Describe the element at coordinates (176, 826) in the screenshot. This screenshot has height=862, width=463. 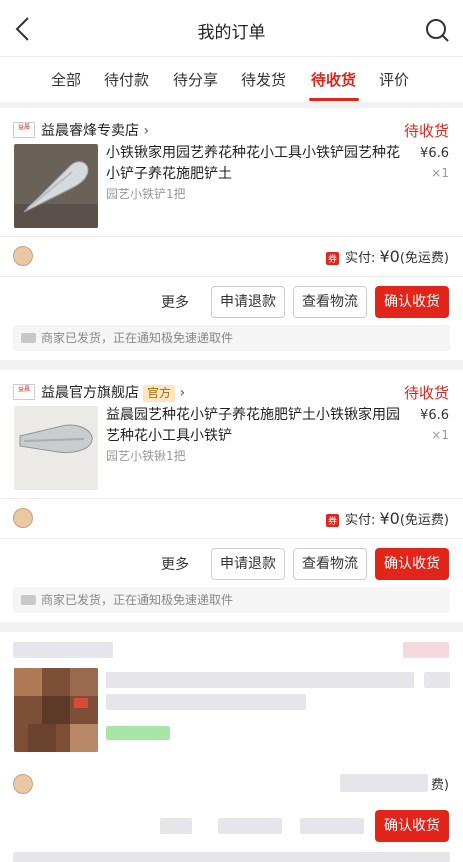
I see `blurred-more` at that location.